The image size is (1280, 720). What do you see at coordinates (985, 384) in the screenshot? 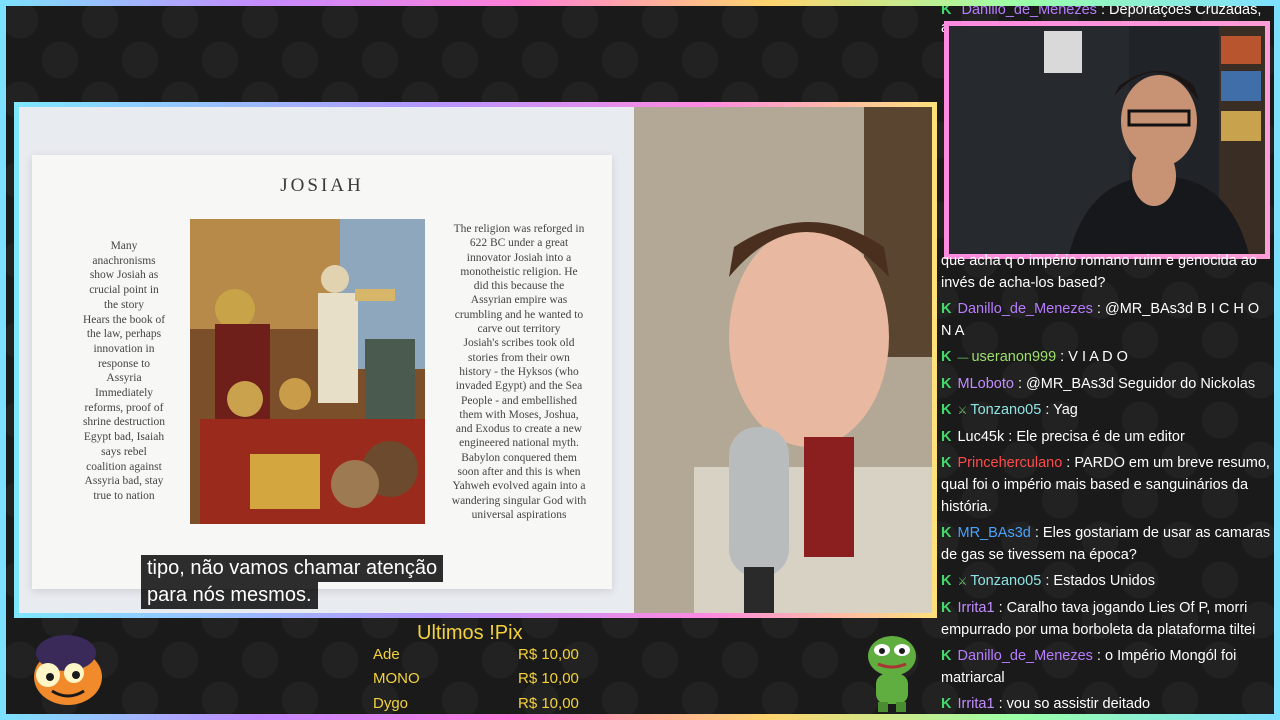
I see `chat-username: MLoboto` at bounding box center [985, 384].